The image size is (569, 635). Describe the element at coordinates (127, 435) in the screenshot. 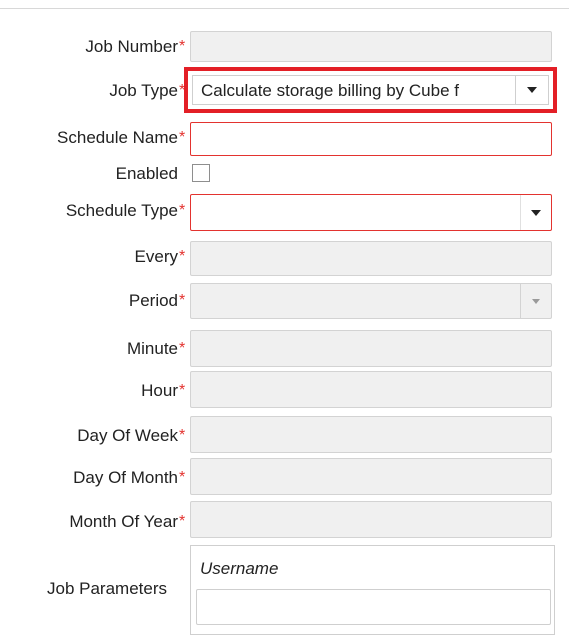

I see `day-of-week-label: Day Of Week` at that location.